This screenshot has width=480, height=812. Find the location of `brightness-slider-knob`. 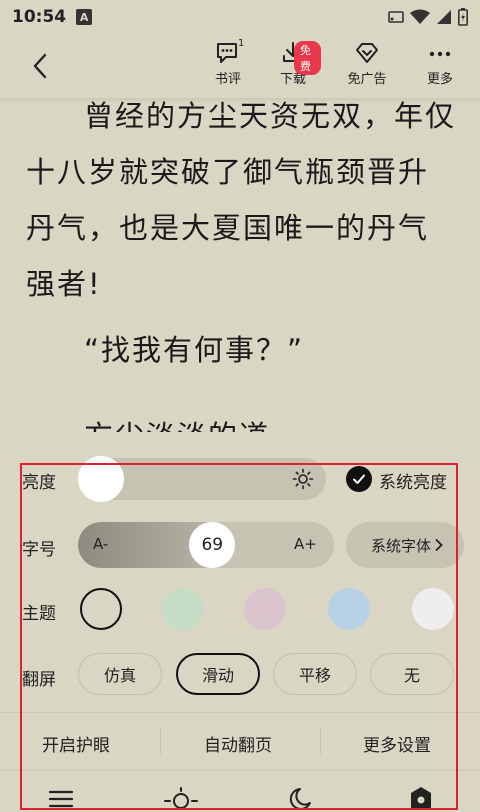

brightness-slider-knob is located at coordinates (101, 479).